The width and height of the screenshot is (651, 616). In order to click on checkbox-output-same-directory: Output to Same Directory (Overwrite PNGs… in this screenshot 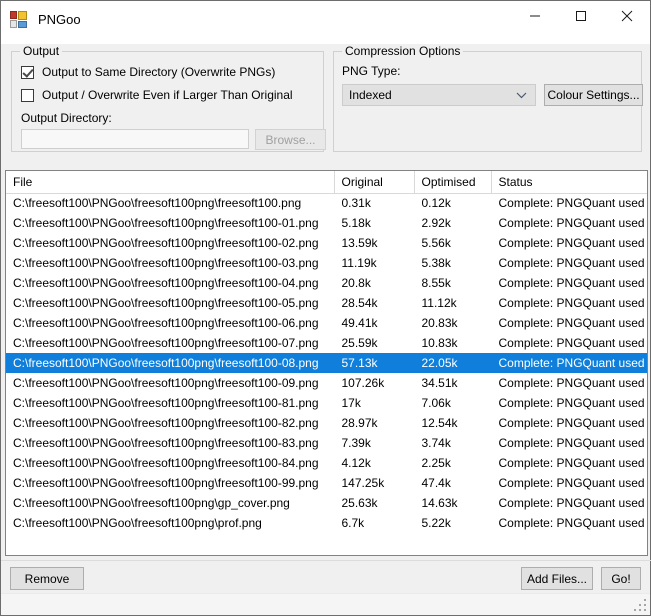, I will do `click(148, 72)`.